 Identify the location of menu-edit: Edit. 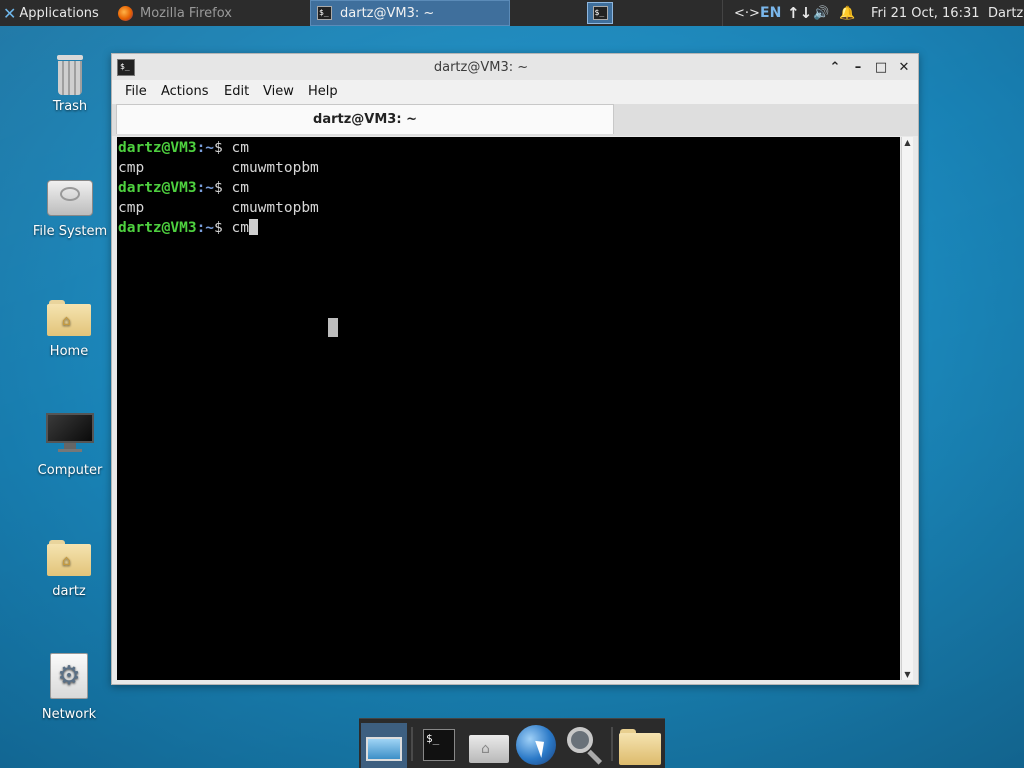
(236, 91).